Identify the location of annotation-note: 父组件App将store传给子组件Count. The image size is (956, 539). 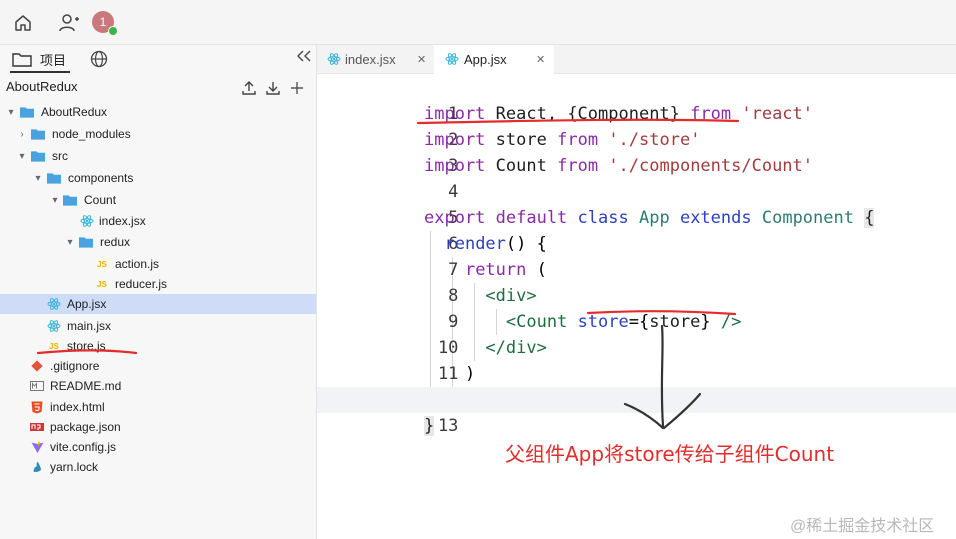
(670, 454).